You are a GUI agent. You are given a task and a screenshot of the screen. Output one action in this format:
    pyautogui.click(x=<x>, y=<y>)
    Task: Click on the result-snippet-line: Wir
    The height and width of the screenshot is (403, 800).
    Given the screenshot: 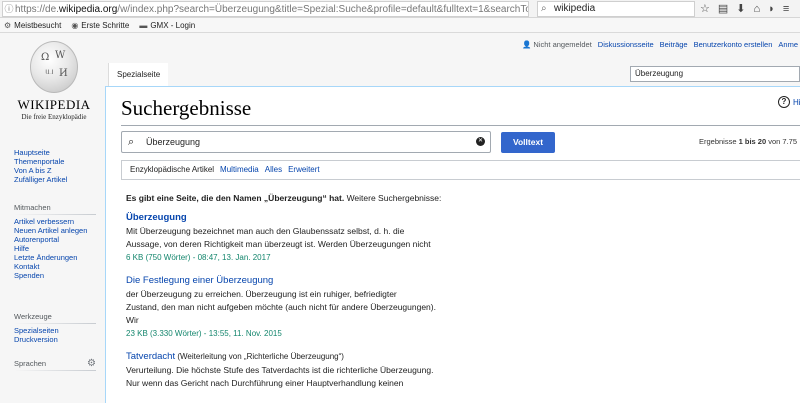 What is the action you would take?
    pyautogui.click(x=132, y=320)
    